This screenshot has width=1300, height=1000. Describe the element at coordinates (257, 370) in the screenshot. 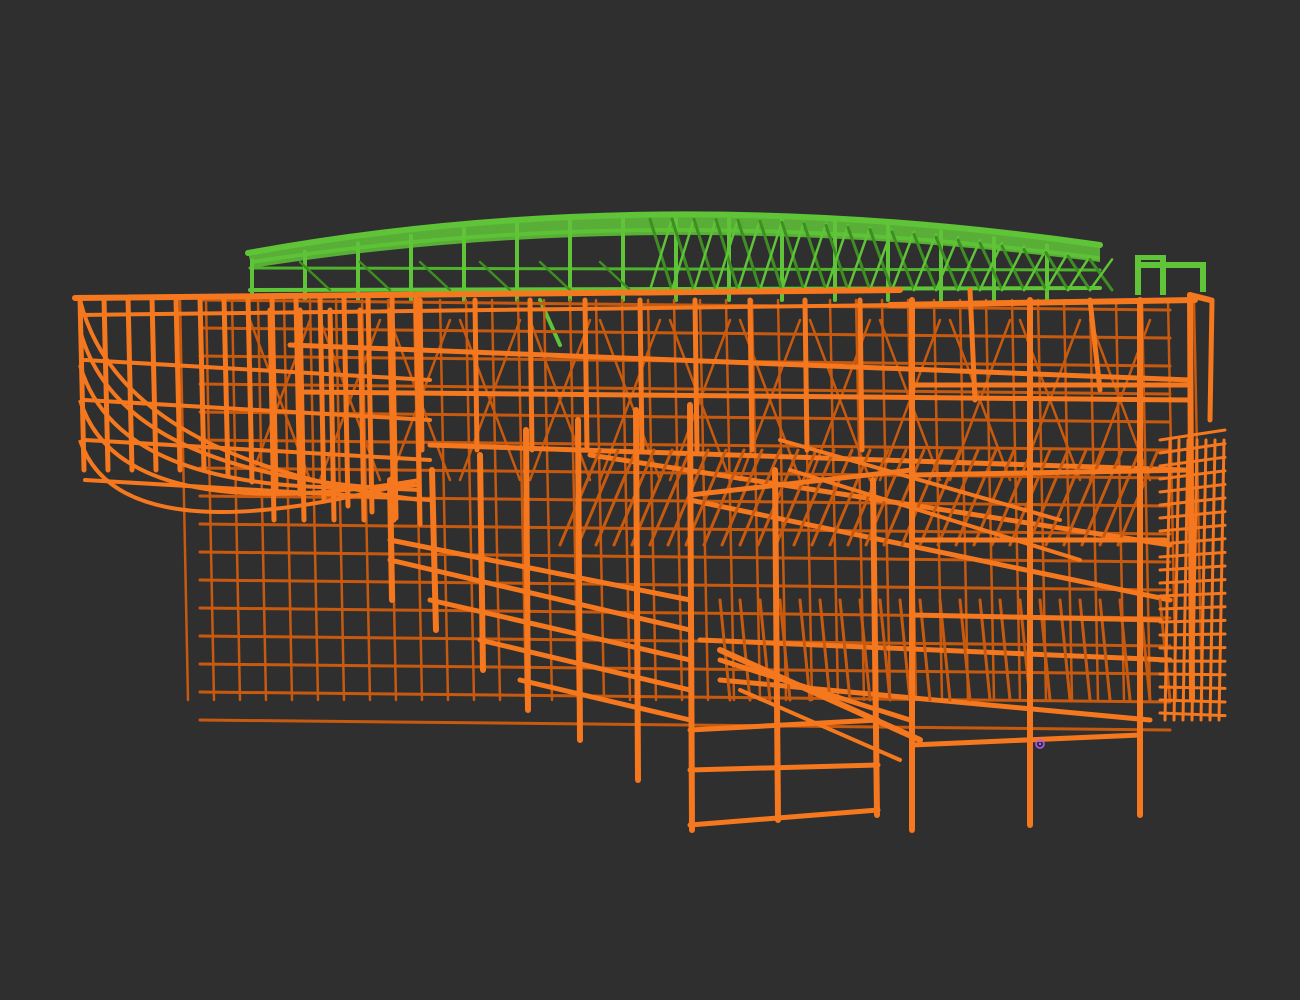

I see `wing-rail` at that location.